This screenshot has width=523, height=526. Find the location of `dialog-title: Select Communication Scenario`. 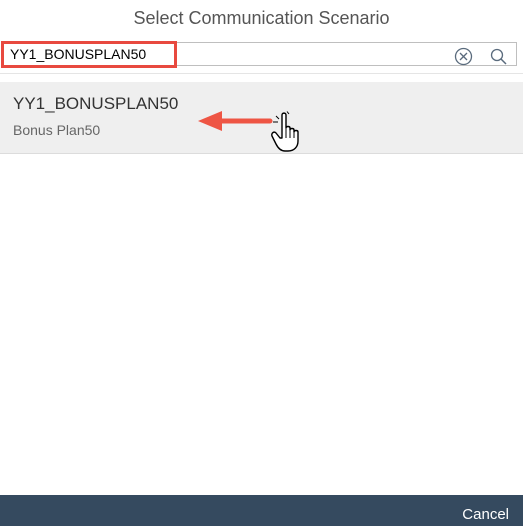

dialog-title: Select Communication Scenario is located at coordinates (261, 18).